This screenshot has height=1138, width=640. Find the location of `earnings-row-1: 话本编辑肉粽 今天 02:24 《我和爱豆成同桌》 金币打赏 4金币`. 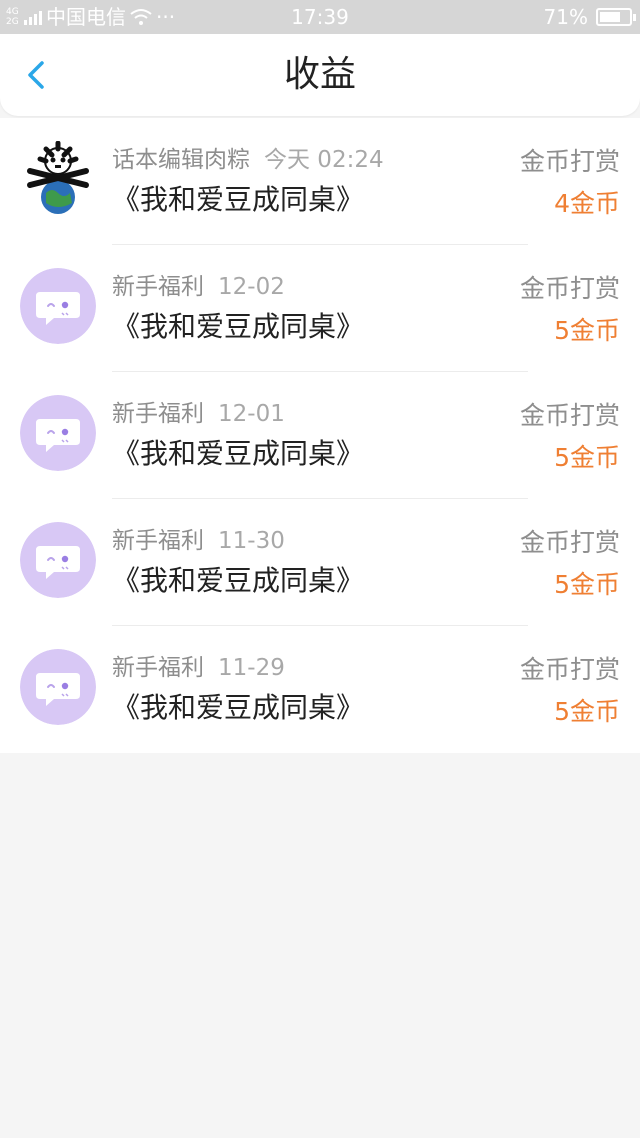

earnings-row-1: 话本编辑肉粽 今天 02:24 《我和爱豆成同桌》 金币打赏 4金币 is located at coordinates (320, 181).